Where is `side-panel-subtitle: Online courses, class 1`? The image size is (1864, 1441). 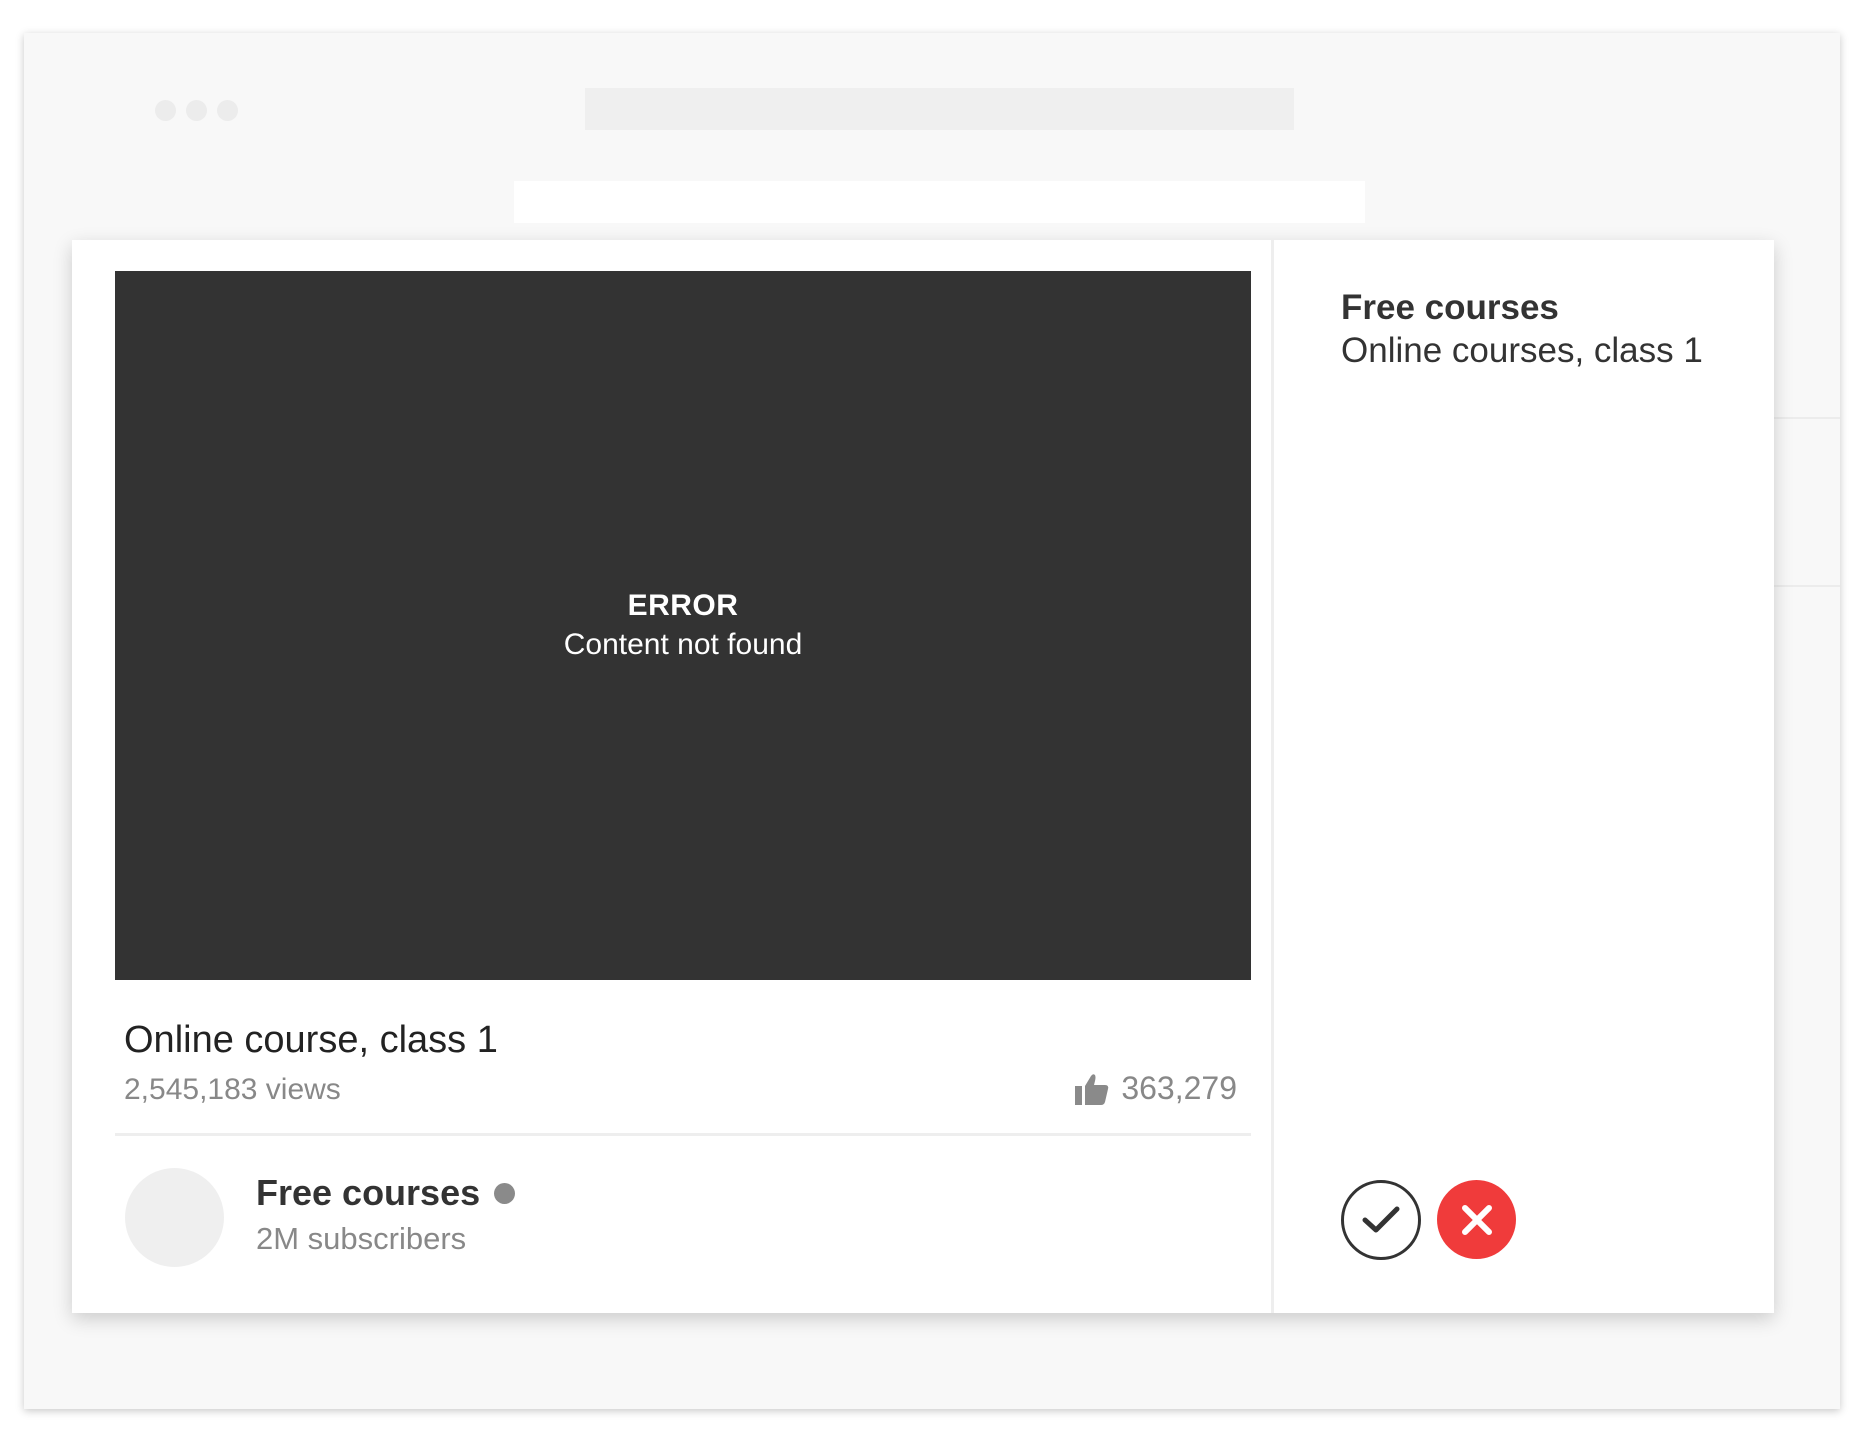 side-panel-subtitle: Online courses, class 1 is located at coordinates (1522, 350).